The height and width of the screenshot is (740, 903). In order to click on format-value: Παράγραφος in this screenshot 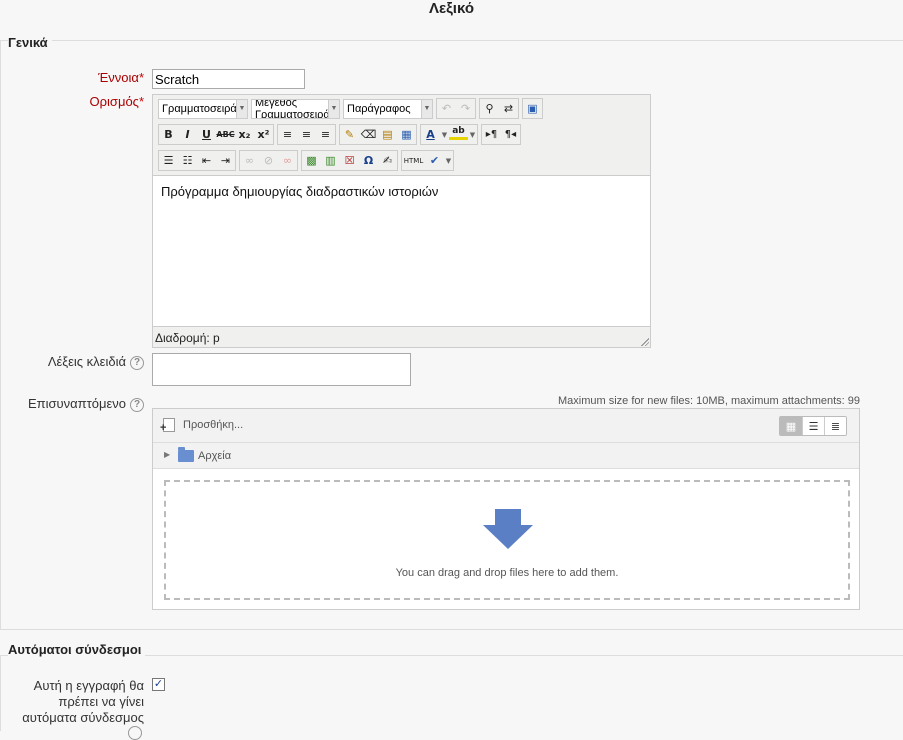, I will do `click(379, 108)`.